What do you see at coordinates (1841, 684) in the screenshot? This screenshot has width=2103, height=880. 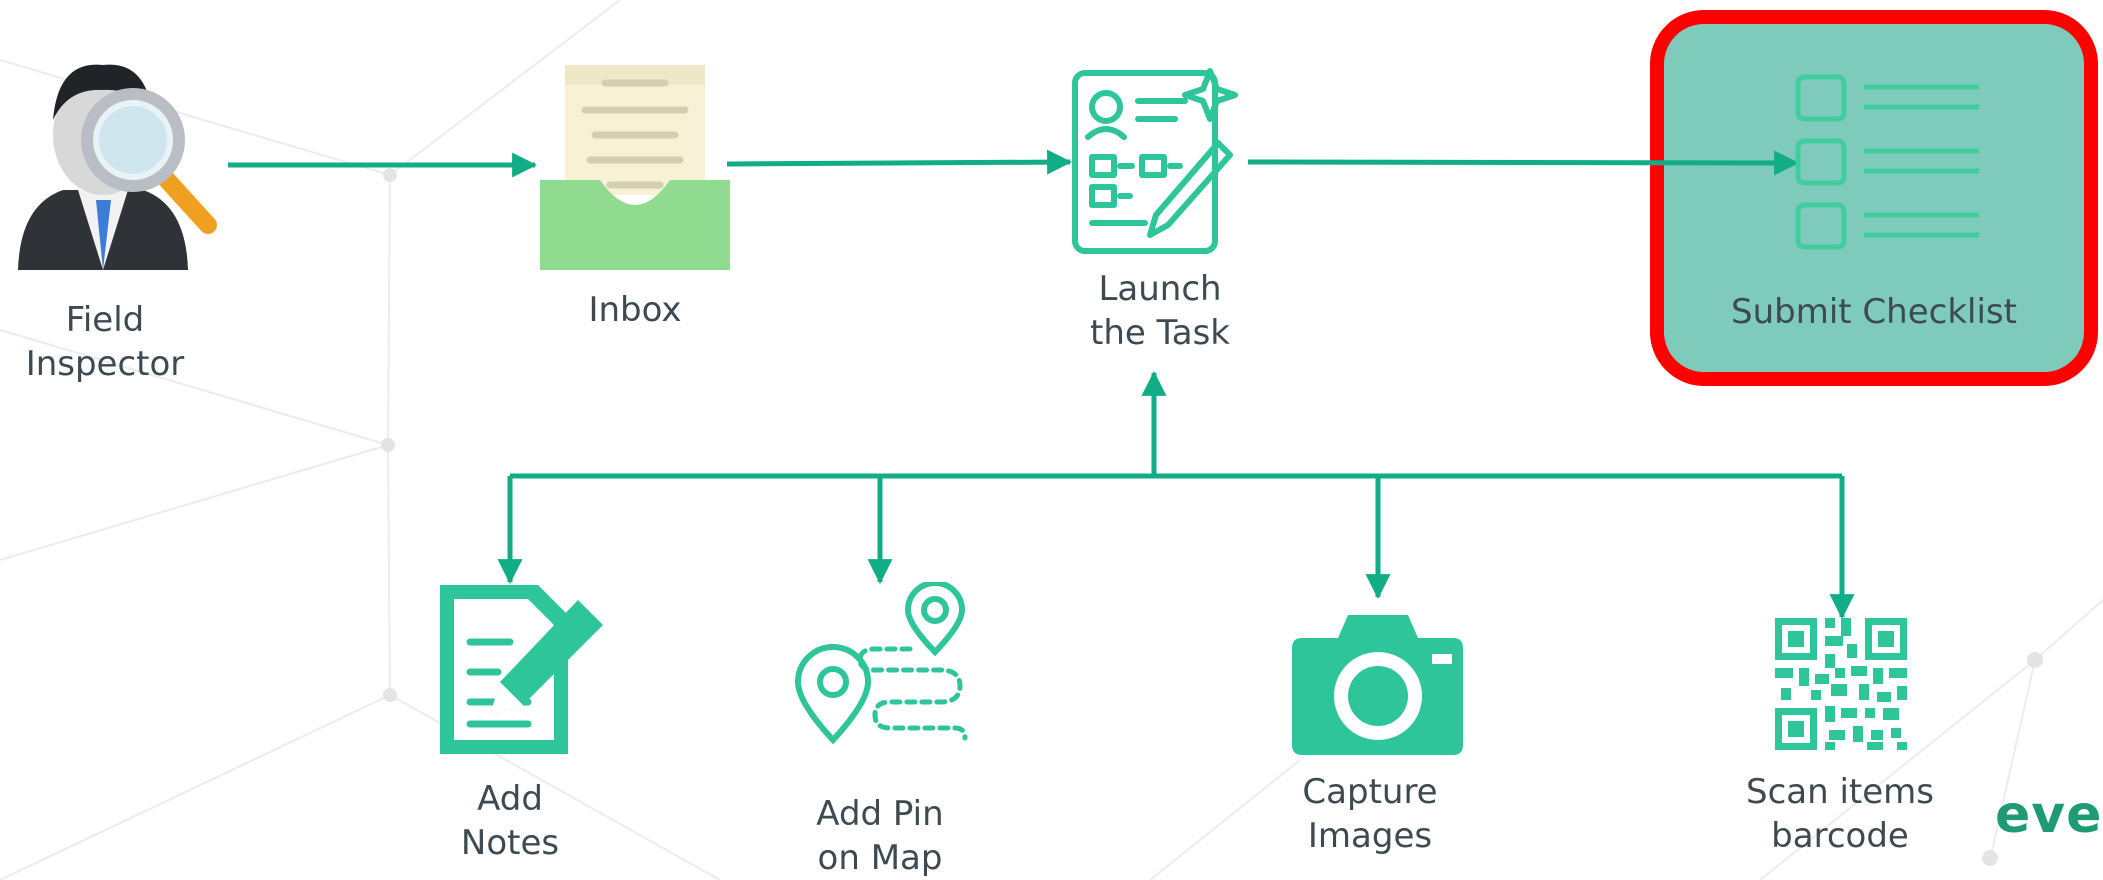 I see `qr-code-icon` at bounding box center [1841, 684].